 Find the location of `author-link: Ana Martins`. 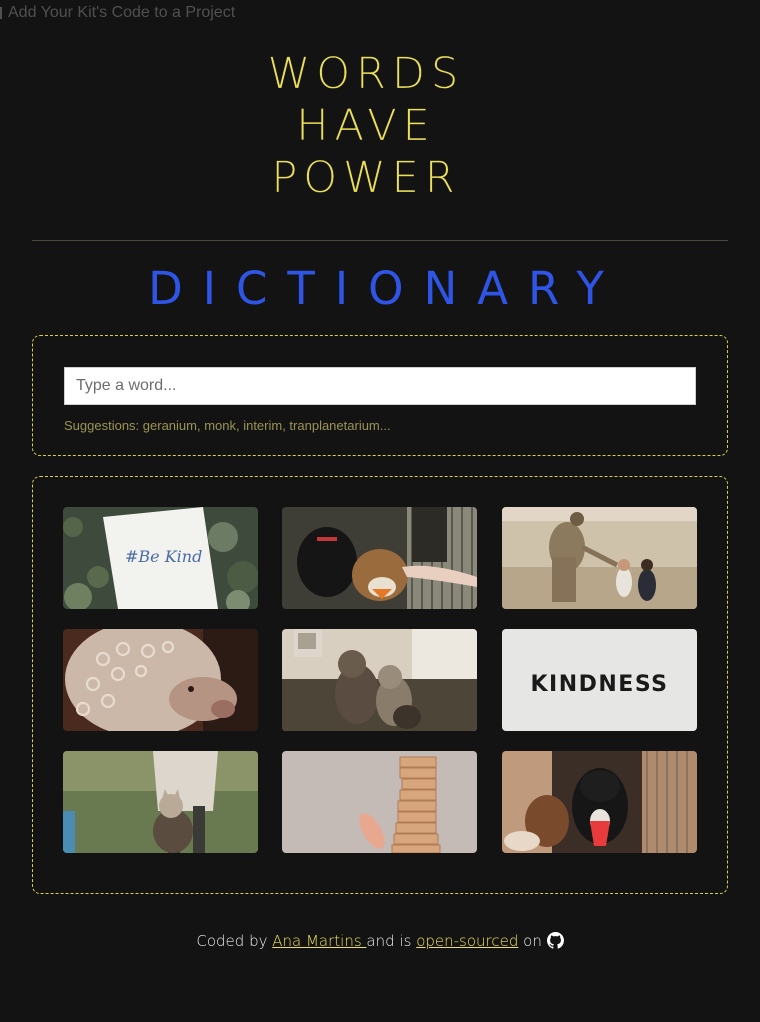

author-link: Ana Martins is located at coordinates (319, 941).